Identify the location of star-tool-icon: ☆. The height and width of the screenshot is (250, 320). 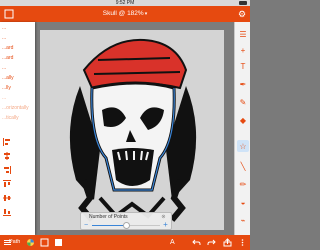
(243, 146).